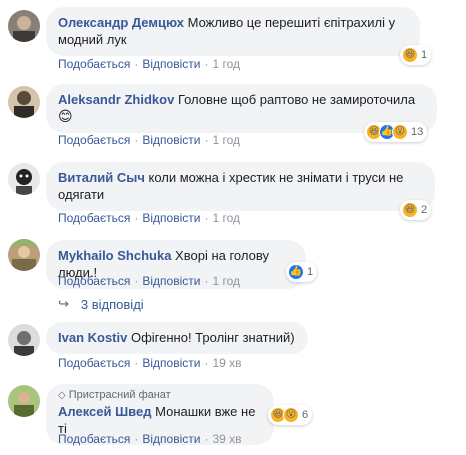 The image size is (466, 455). Describe the element at coordinates (305, 415) in the screenshot. I see `reaction-count: 6` at that location.